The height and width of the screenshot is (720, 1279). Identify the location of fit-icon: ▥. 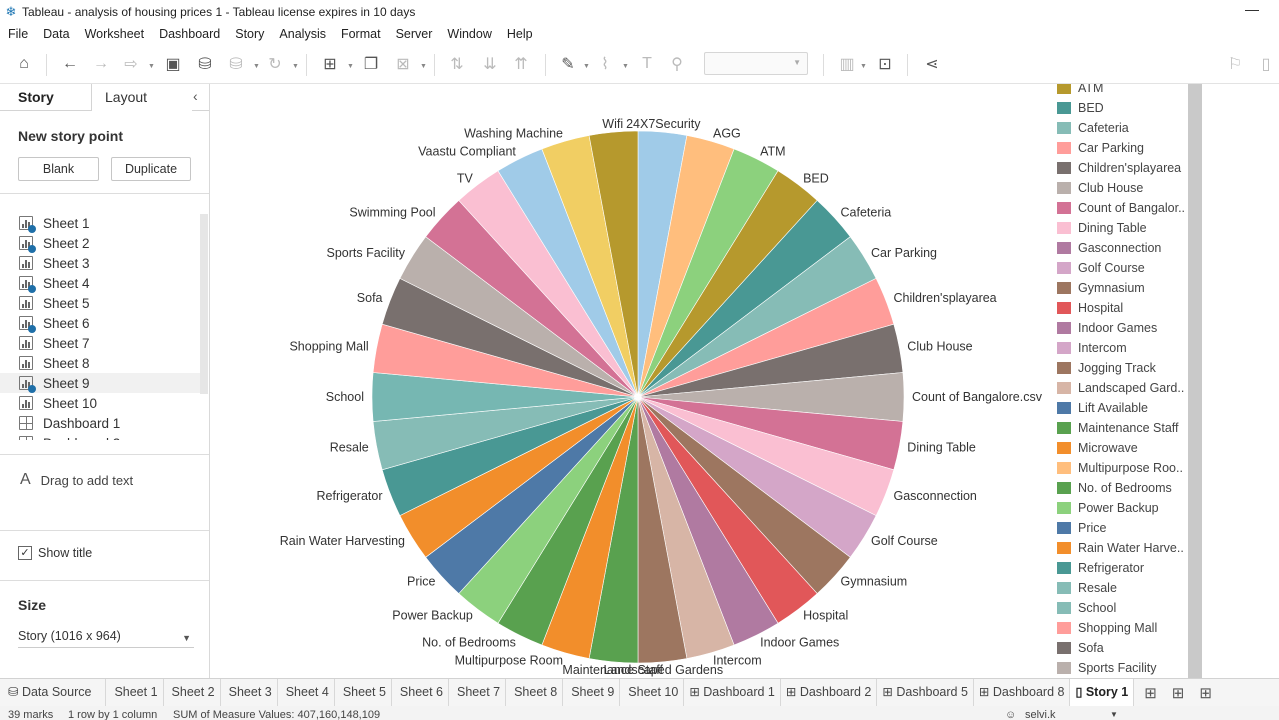
(847, 64).